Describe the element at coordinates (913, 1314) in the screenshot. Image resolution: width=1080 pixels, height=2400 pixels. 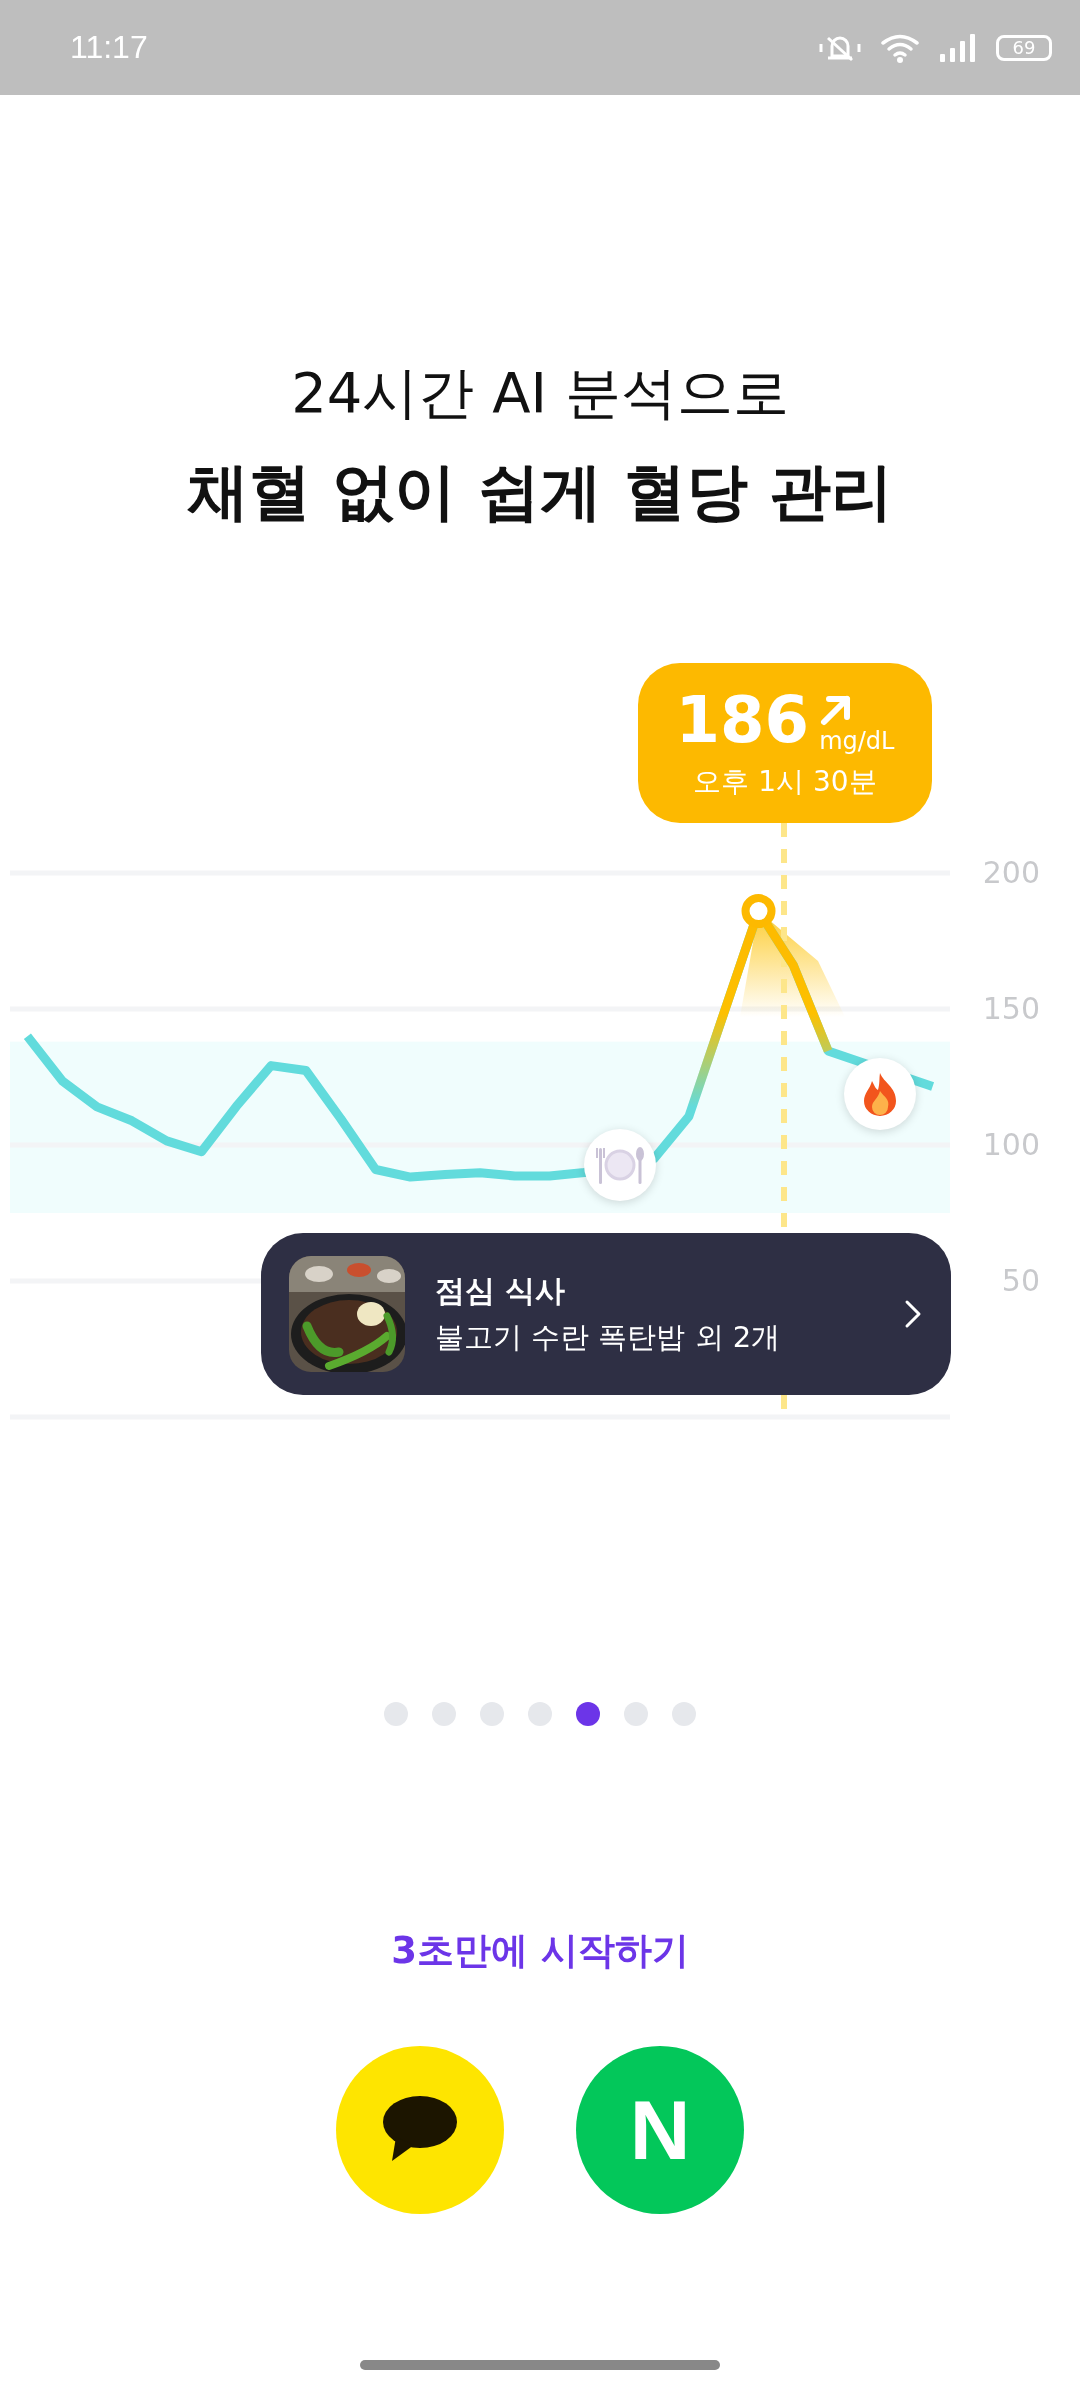
I see `chevron-right-icon` at that location.